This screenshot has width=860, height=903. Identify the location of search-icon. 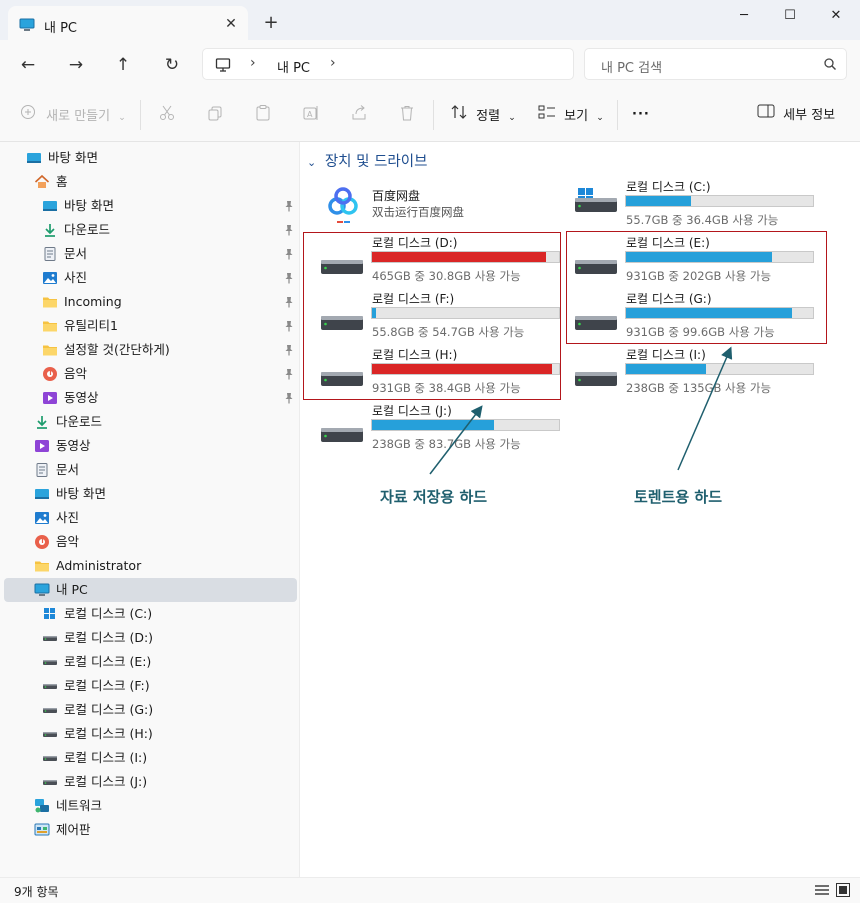
(830, 65).